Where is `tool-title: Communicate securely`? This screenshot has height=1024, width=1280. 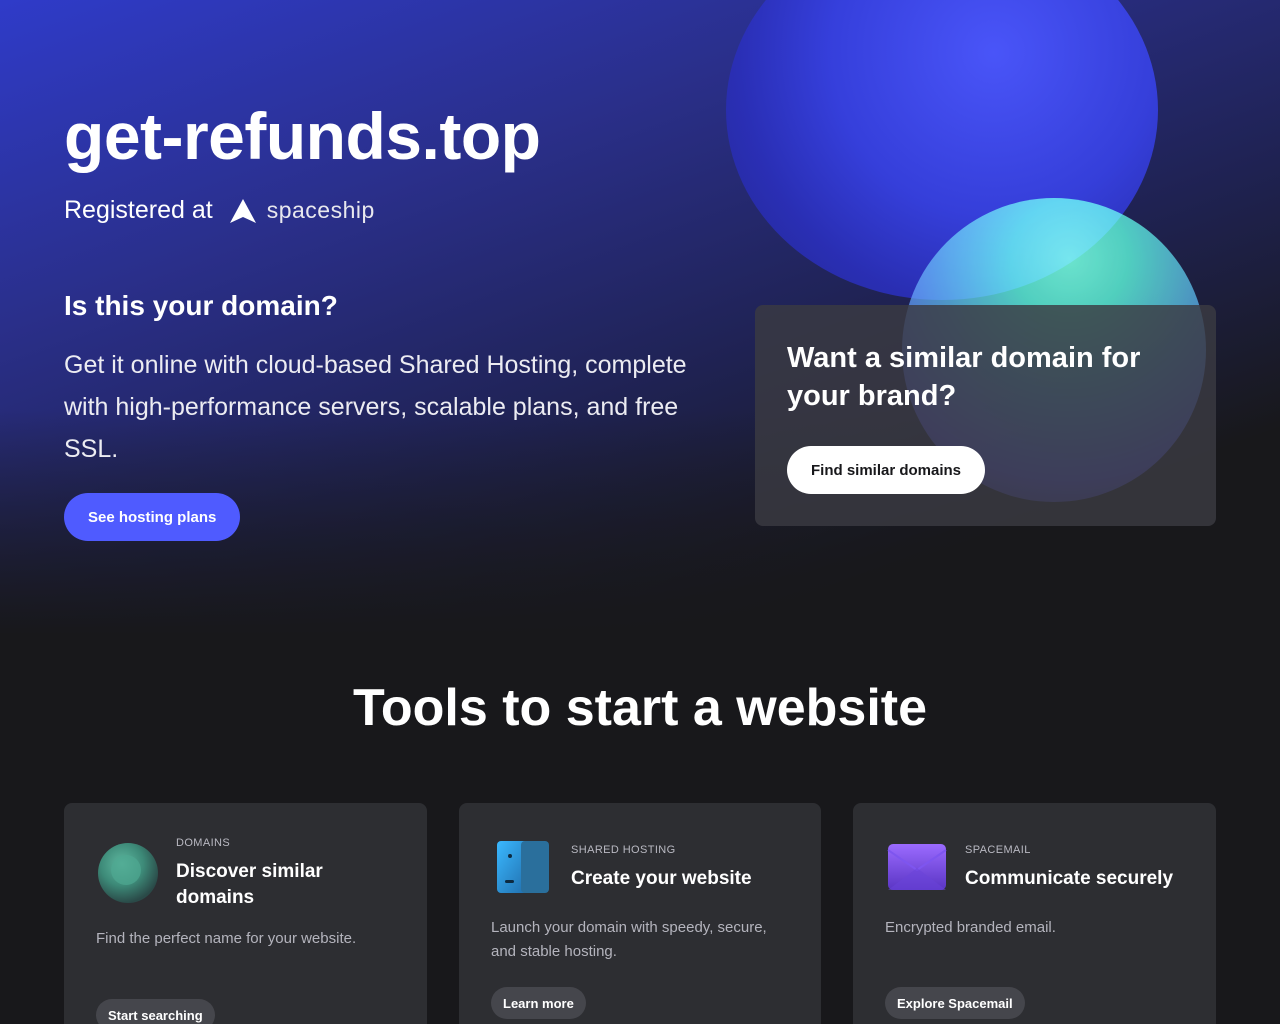
tool-title: Communicate securely is located at coordinates (1069, 878).